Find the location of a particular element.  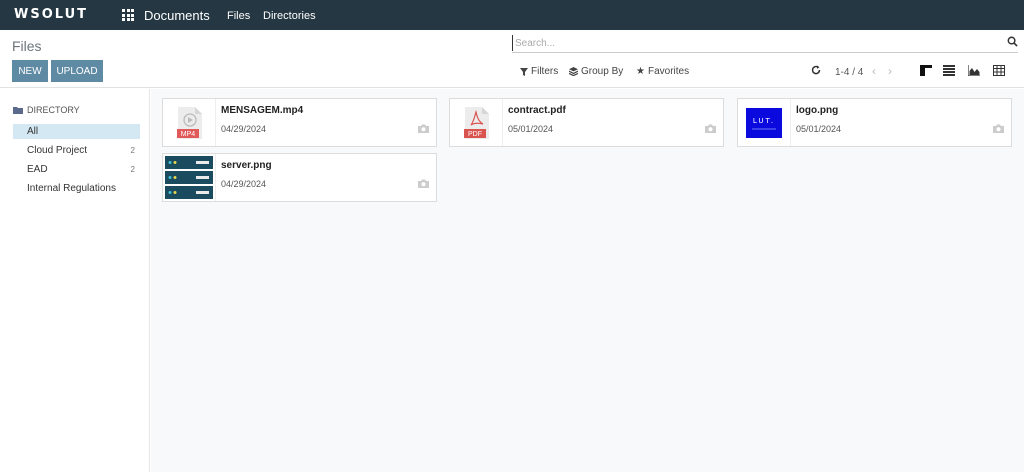

sidebar-item-internal-regulations: Internal Regulations is located at coordinates (76, 188).